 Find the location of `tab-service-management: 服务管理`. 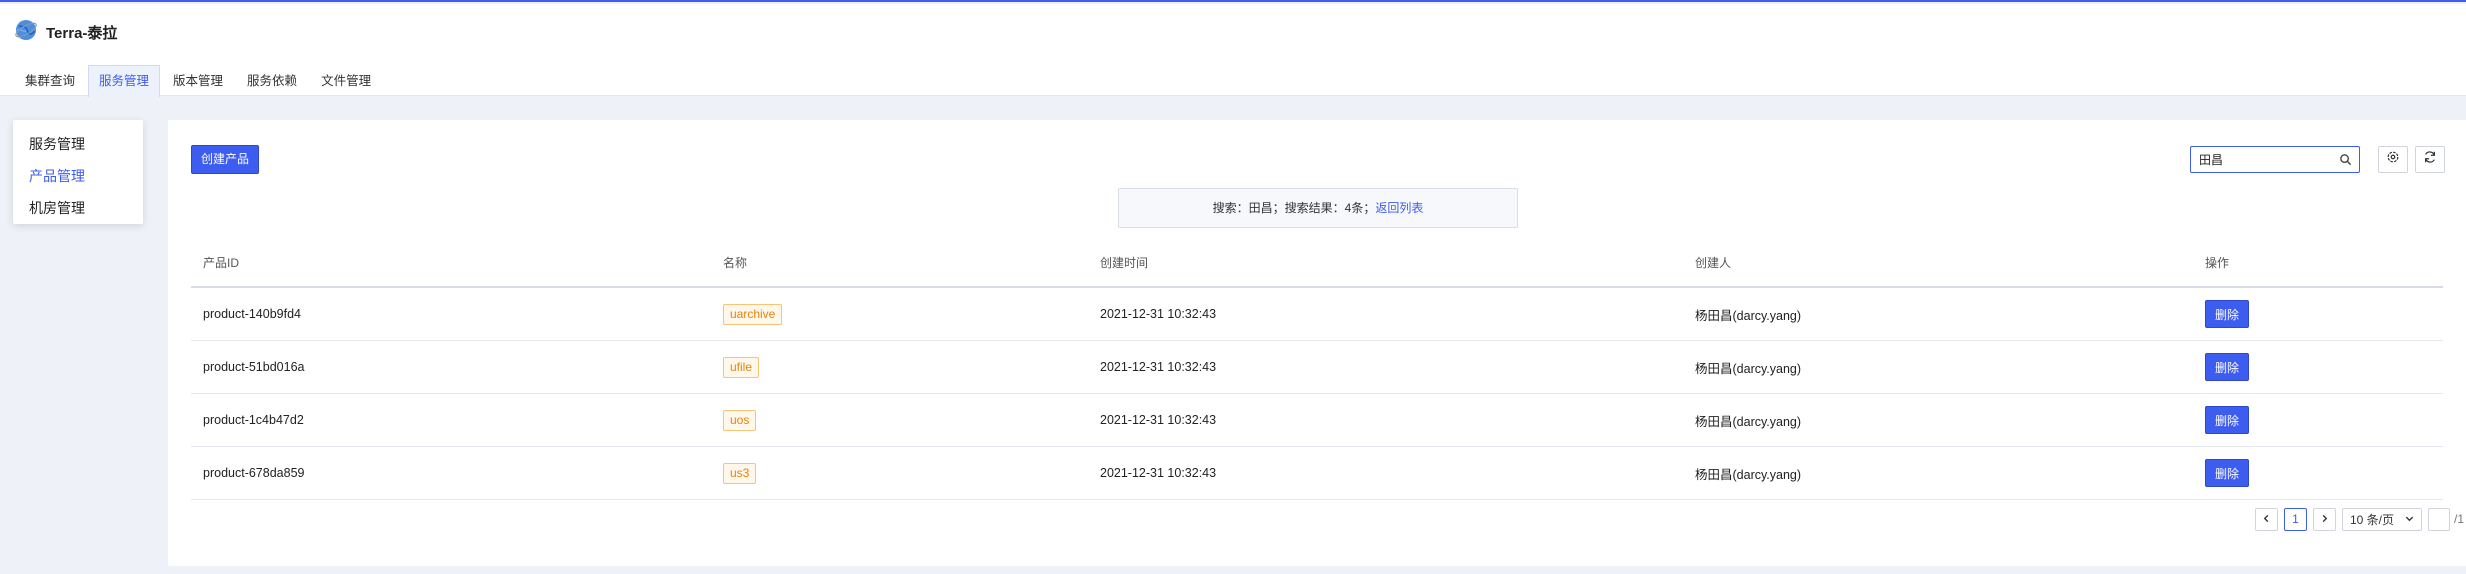

tab-service-management: 服务管理 is located at coordinates (124, 81).